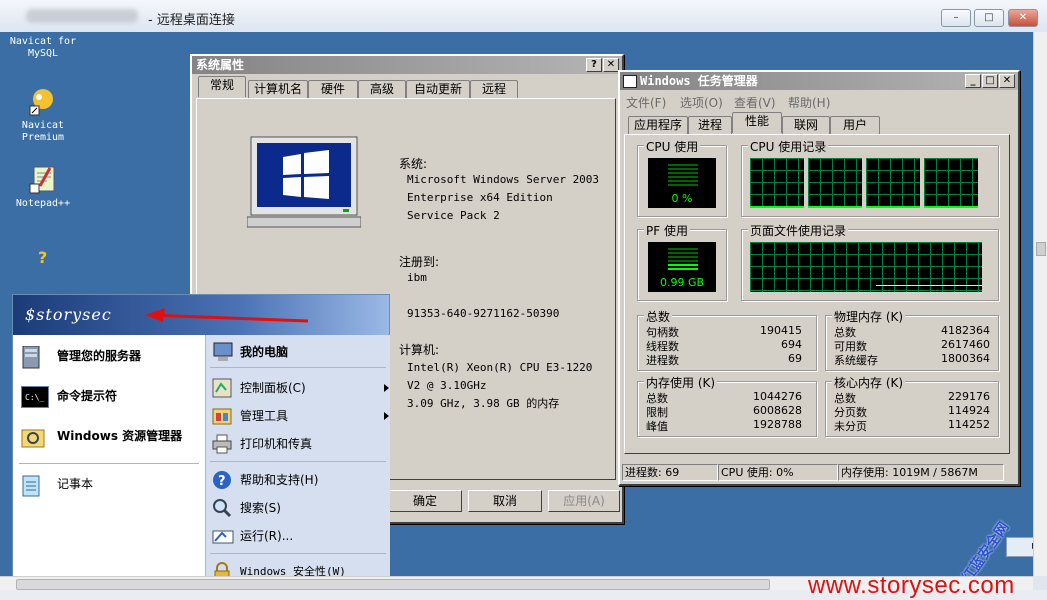 The width and height of the screenshot is (1047, 600). Describe the element at coordinates (300, 416) in the screenshot. I see `start-item-admin-tools: 管理工具` at that location.